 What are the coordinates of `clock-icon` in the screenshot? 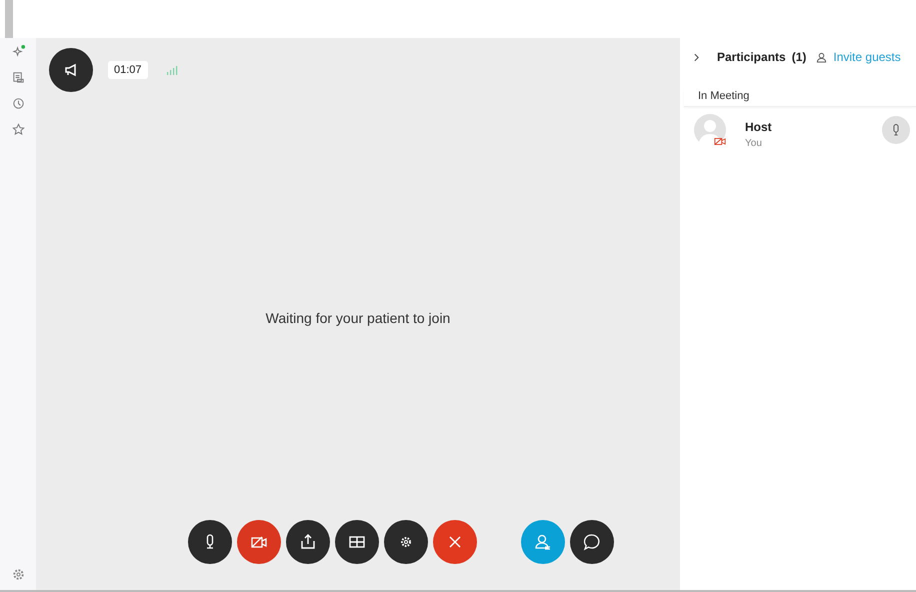 It's located at (18, 103).